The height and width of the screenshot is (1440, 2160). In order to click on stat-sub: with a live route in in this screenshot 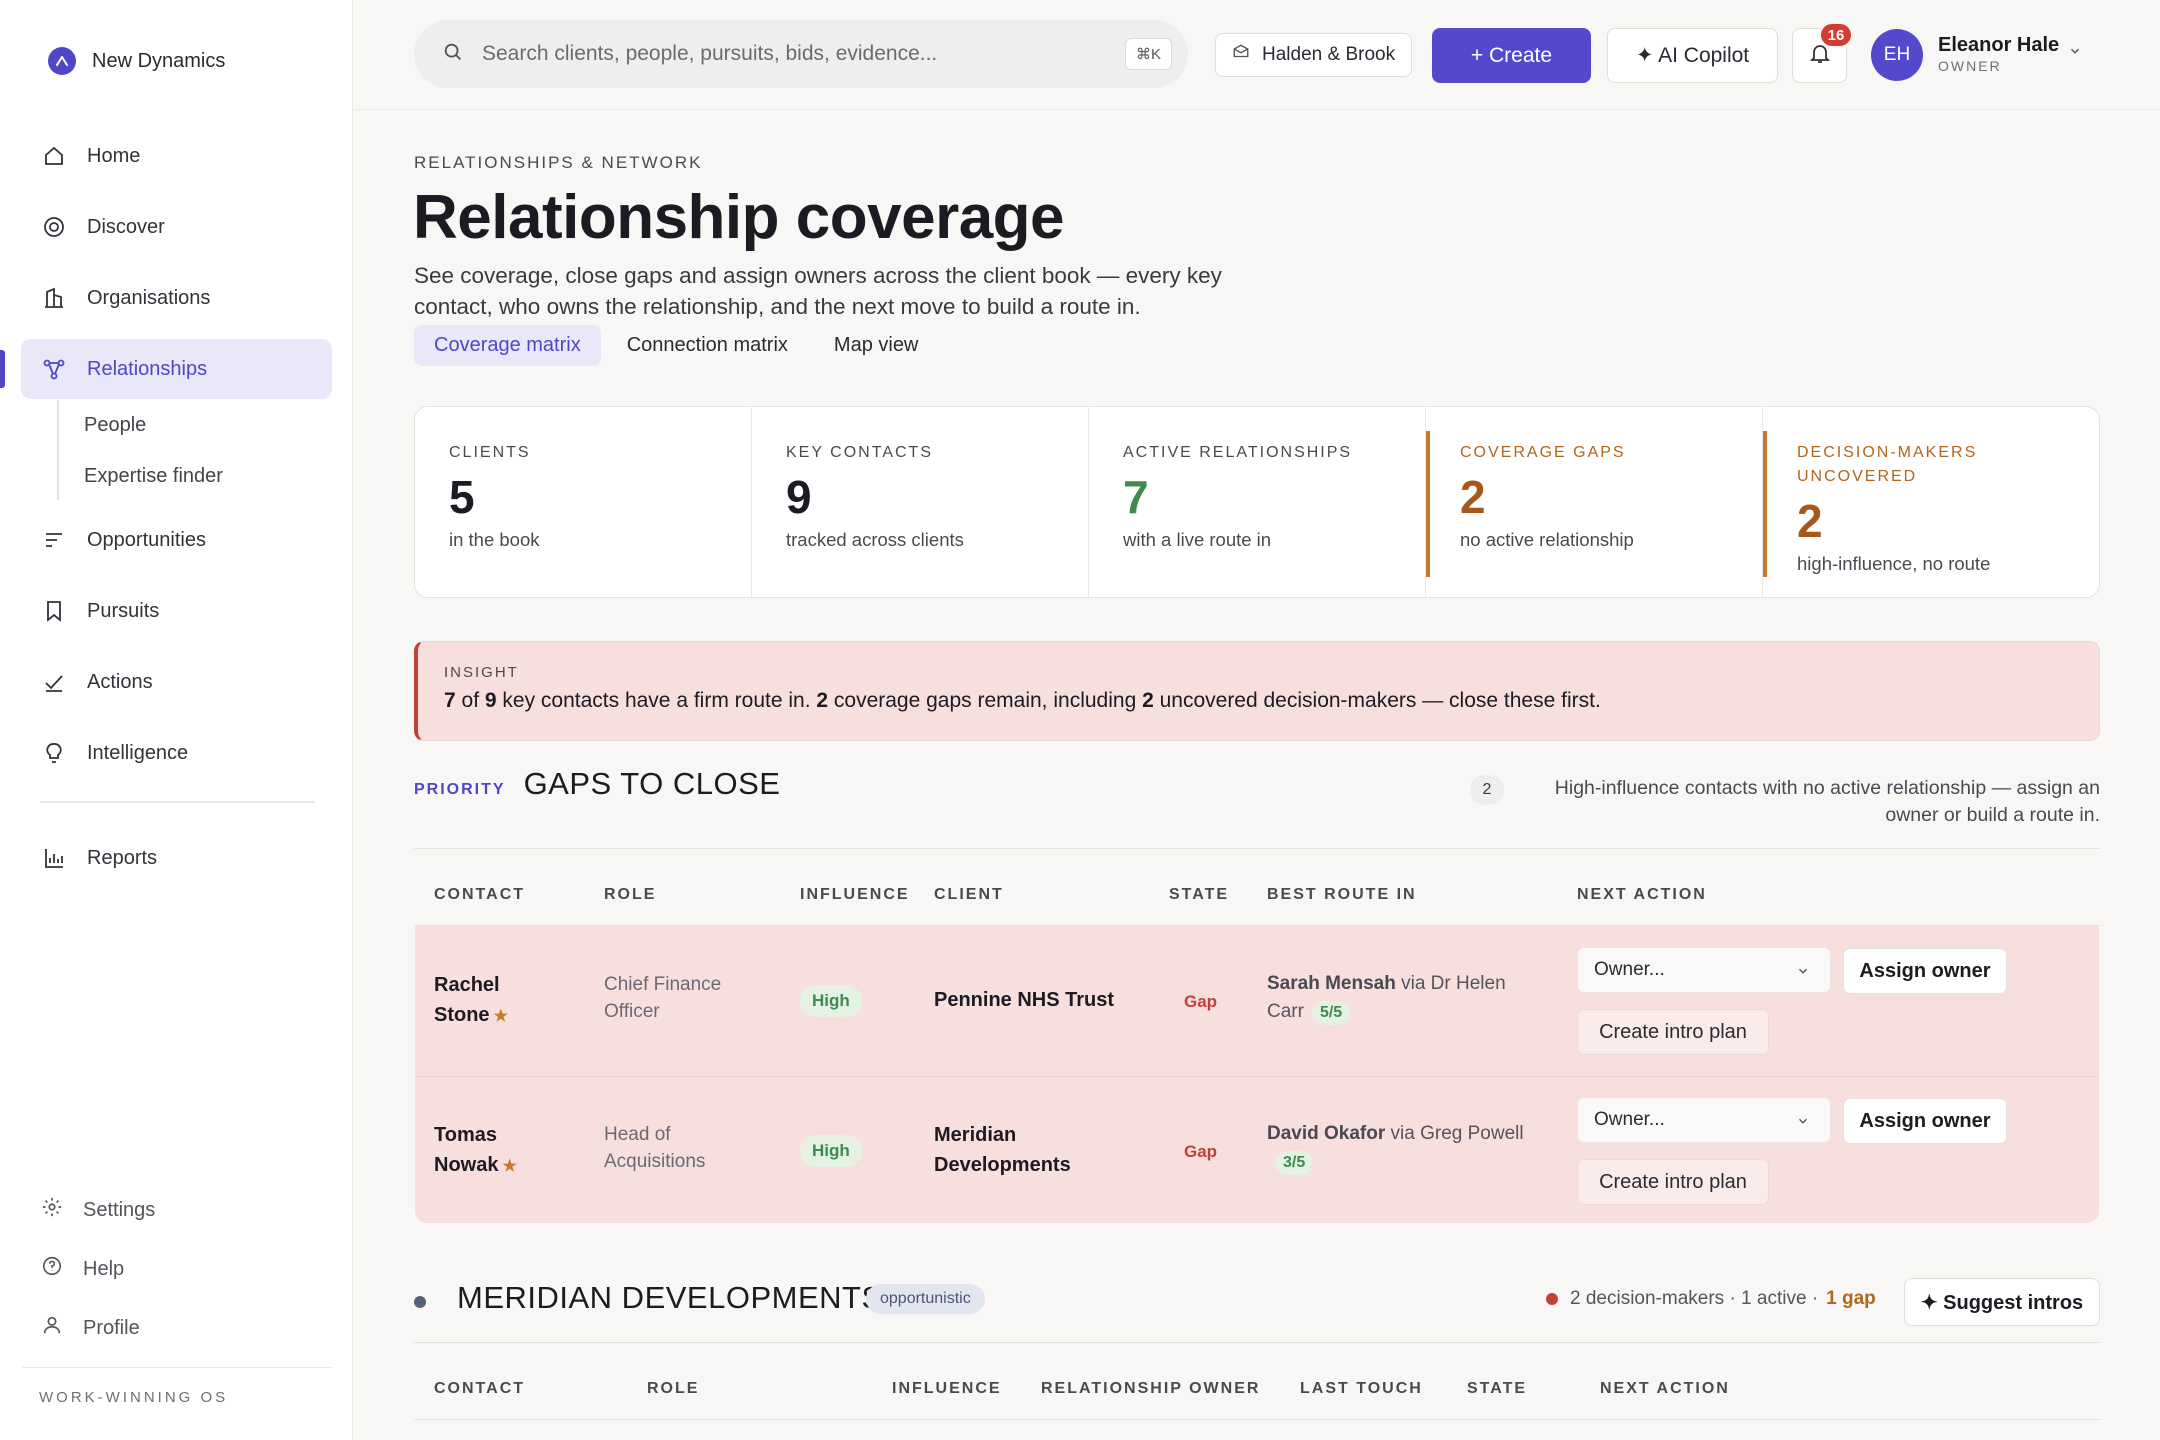, I will do `click(1197, 539)`.